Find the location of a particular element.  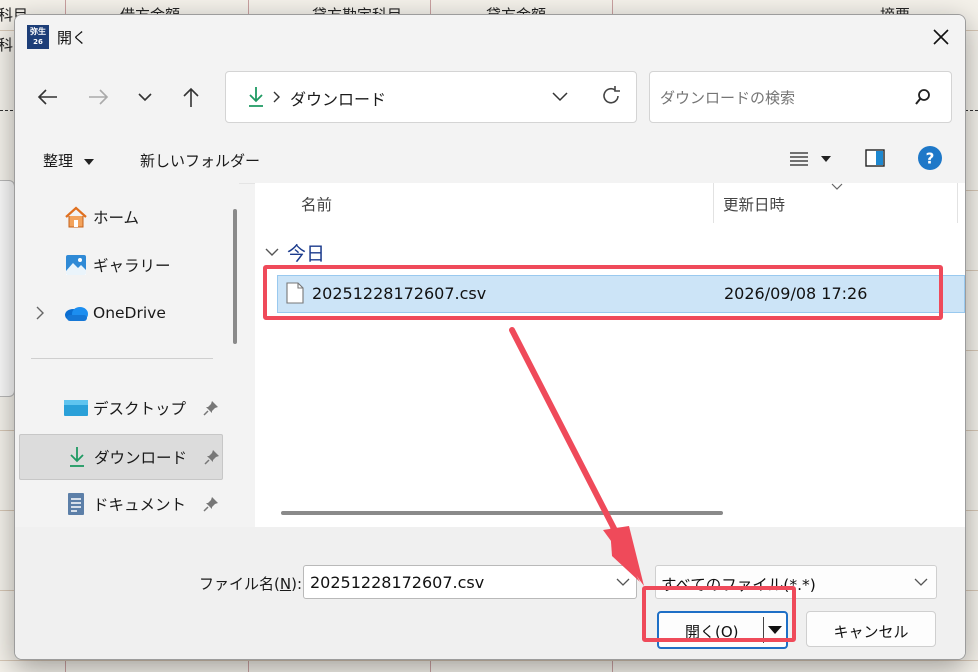

search-box: ダウンロードの検索 is located at coordinates (800, 97).